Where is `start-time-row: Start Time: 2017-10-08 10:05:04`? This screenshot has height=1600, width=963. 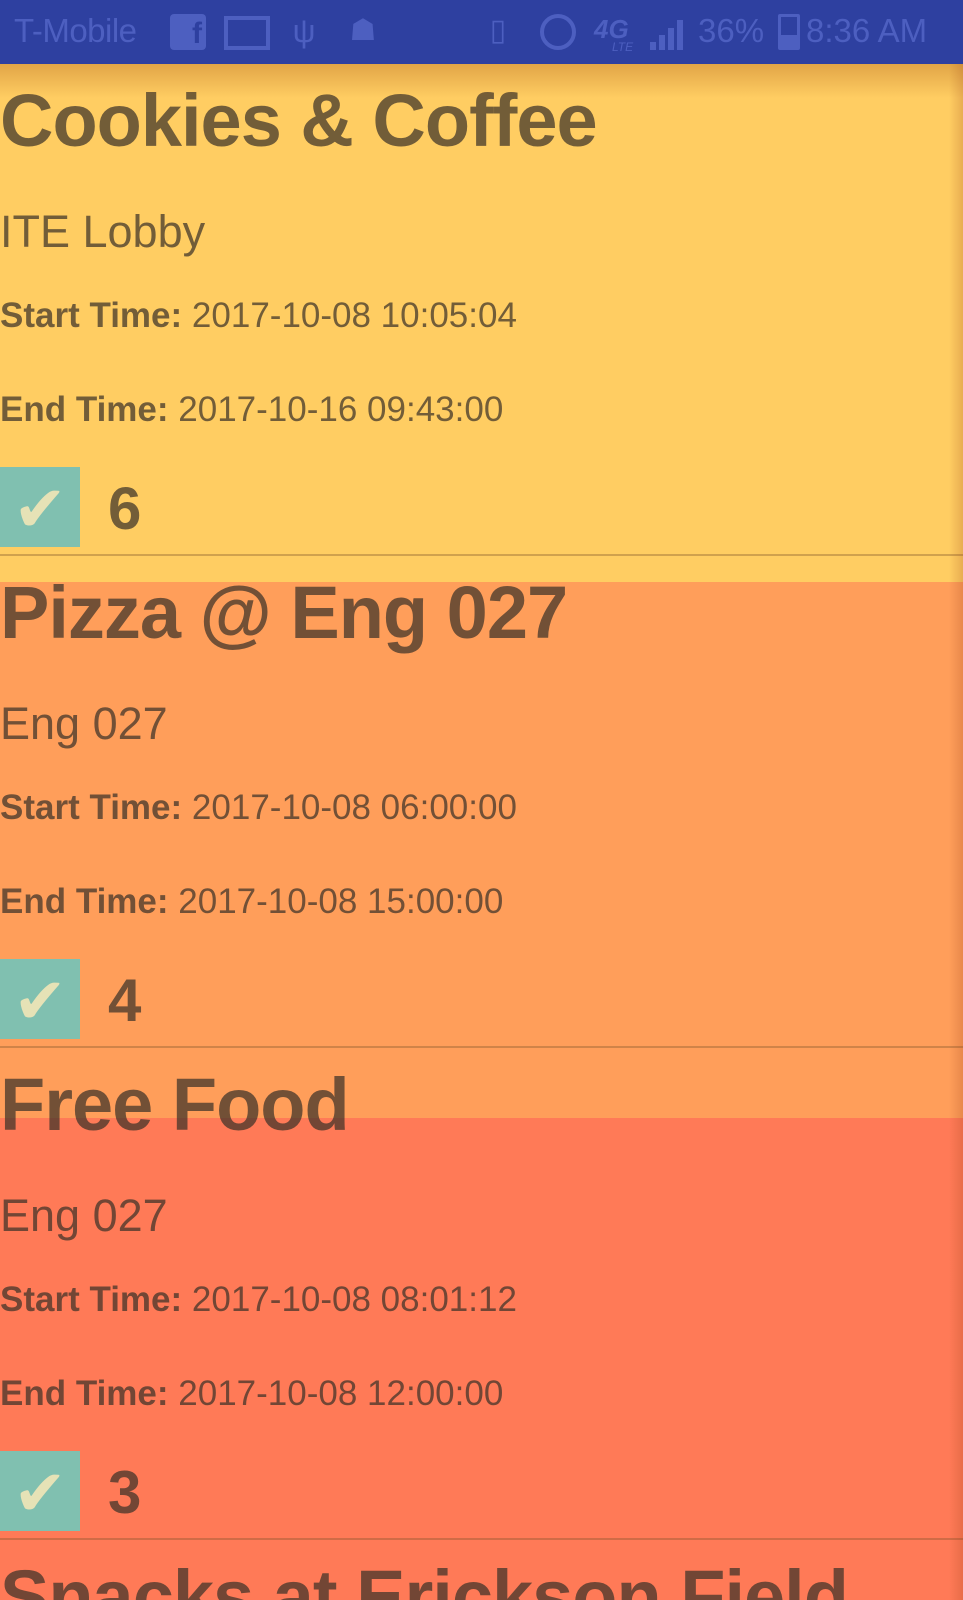 start-time-row: Start Time: 2017-10-08 10:05:04 is located at coordinates (258, 316).